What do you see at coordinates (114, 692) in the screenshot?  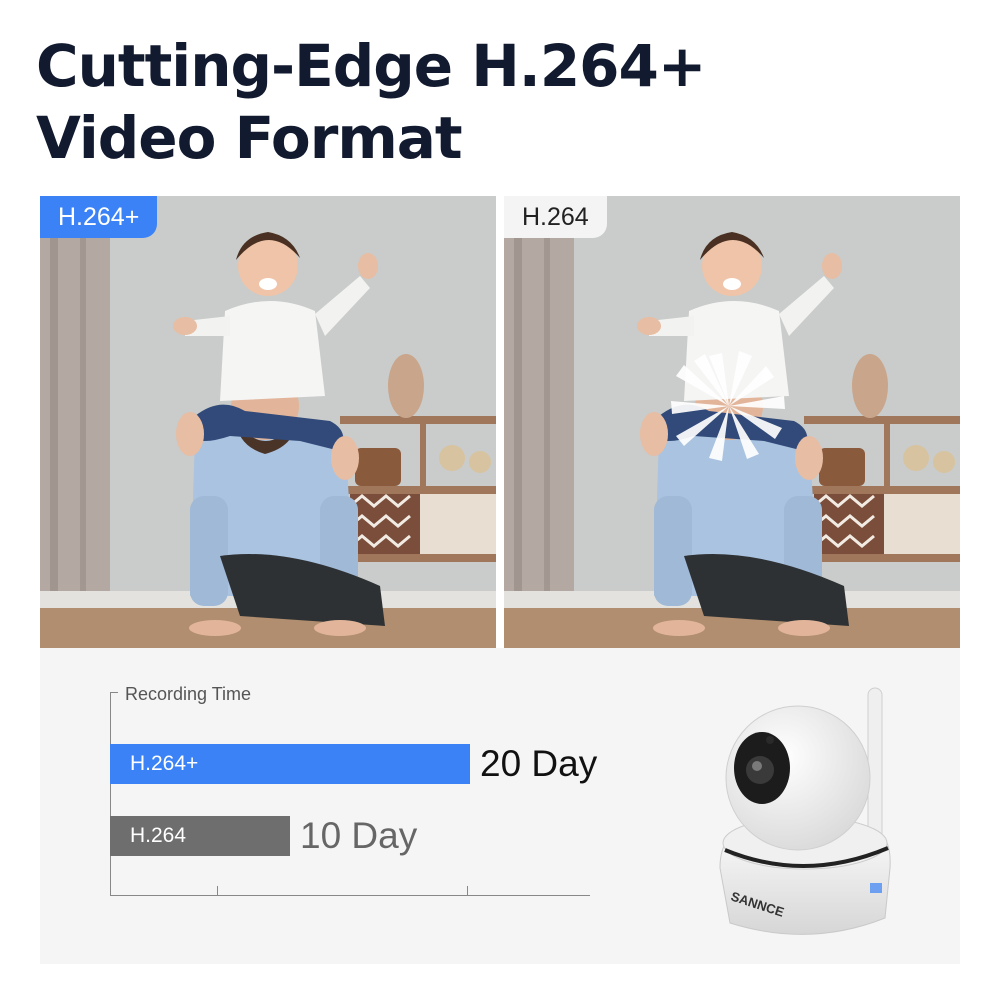 I see `y-axis-tick` at bounding box center [114, 692].